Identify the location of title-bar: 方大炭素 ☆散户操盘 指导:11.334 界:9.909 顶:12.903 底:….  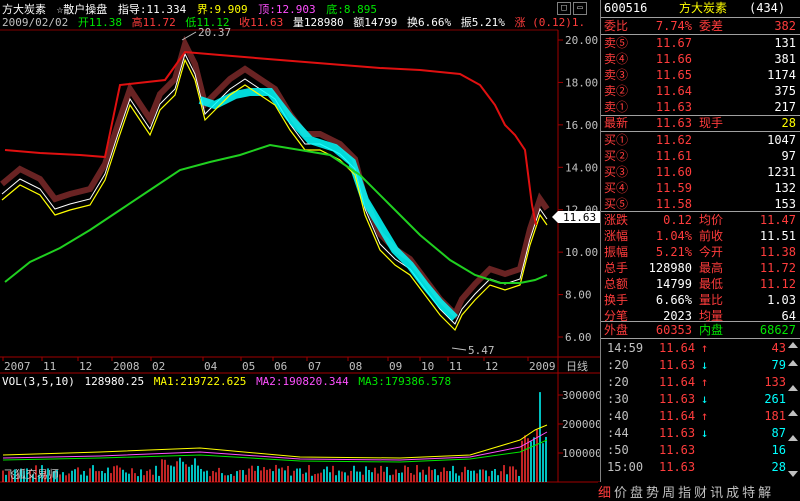
(301, 8).